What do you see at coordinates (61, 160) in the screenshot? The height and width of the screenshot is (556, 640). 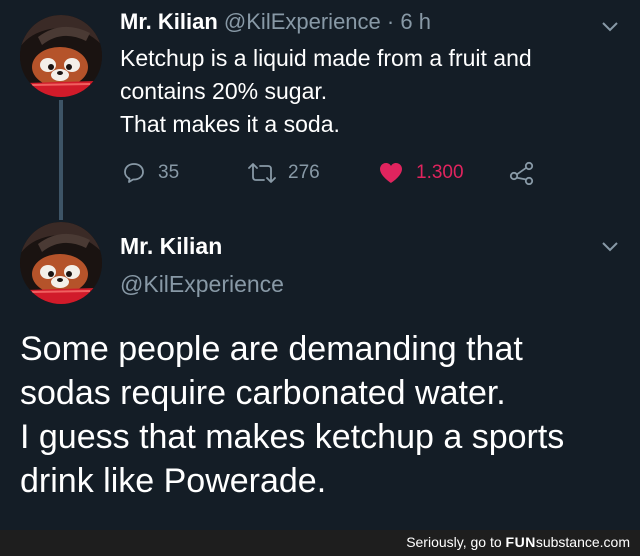 I see `thread-connector-line` at bounding box center [61, 160].